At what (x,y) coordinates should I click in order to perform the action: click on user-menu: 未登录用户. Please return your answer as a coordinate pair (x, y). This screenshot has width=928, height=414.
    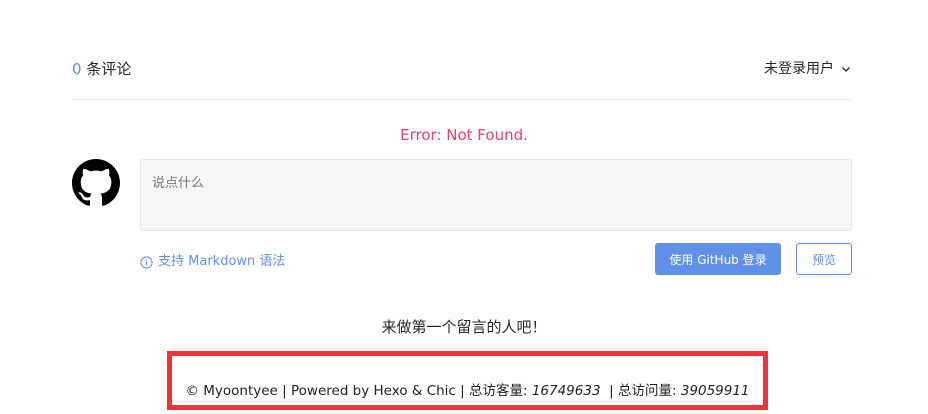
    Looking at the image, I should click on (808, 69).